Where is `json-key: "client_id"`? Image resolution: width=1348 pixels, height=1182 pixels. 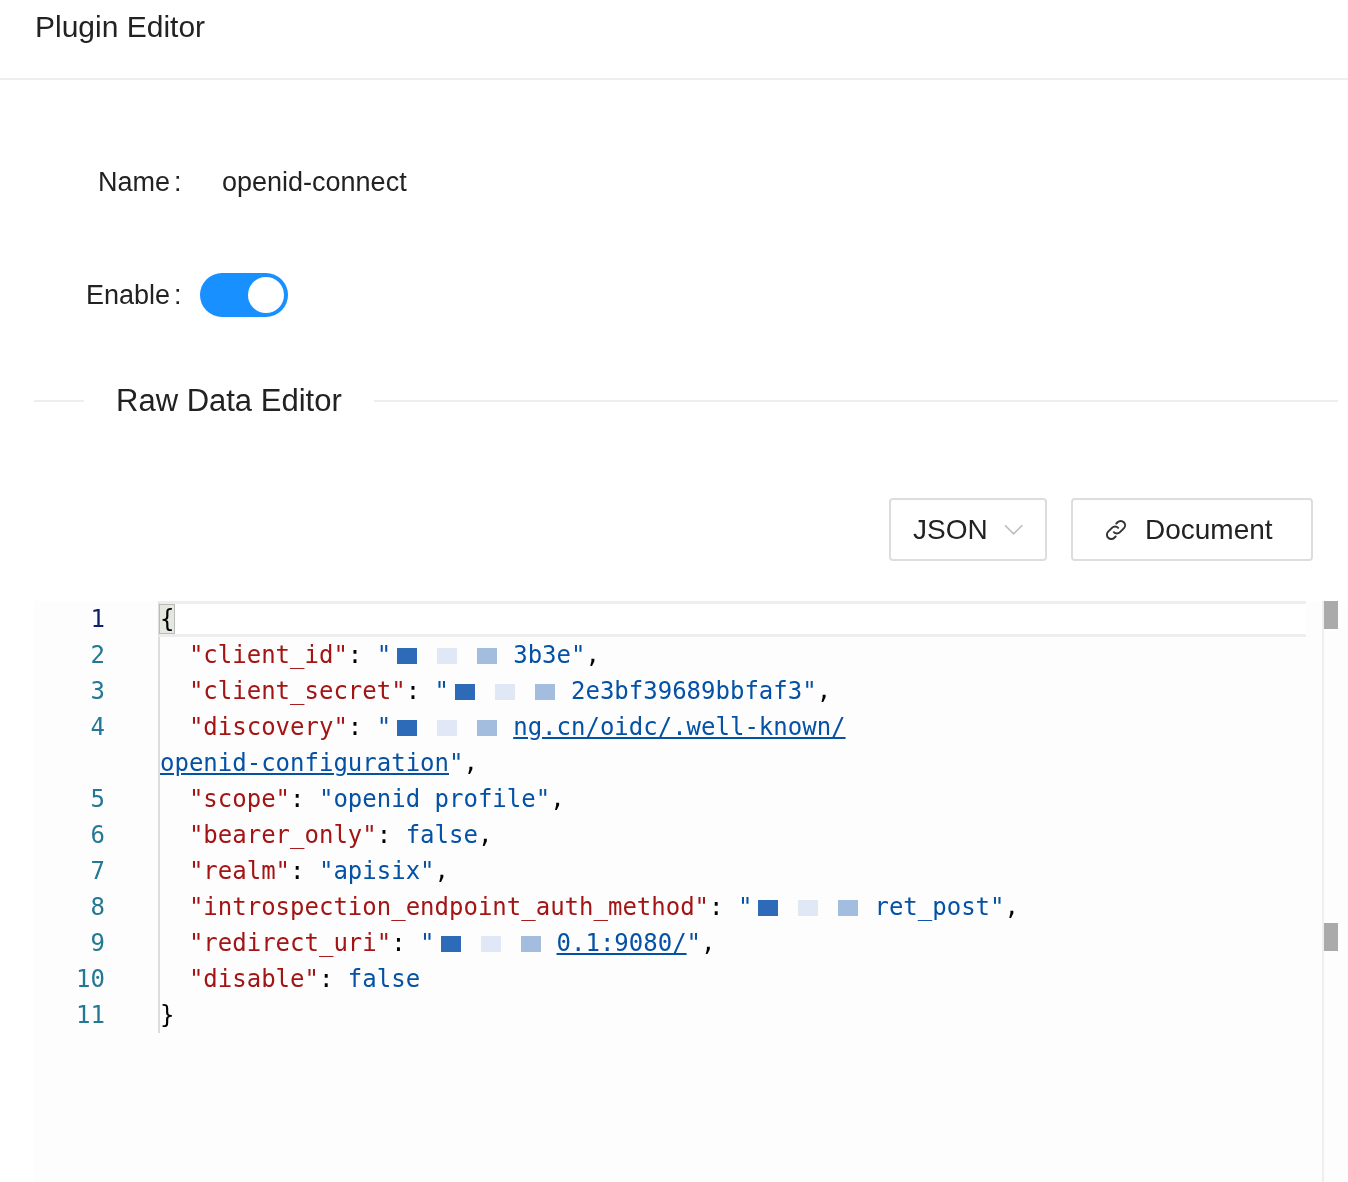
json-key: "client_id" is located at coordinates (254, 655).